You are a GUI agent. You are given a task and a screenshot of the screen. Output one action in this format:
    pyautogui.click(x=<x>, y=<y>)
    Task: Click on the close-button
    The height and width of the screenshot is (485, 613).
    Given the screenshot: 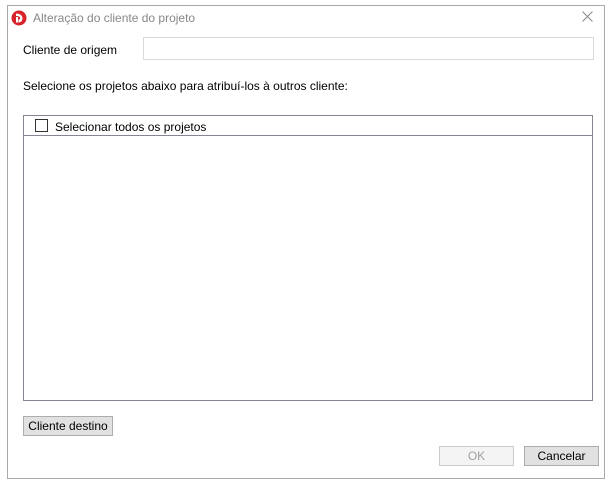 What is the action you would take?
    pyautogui.click(x=587, y=18)
    